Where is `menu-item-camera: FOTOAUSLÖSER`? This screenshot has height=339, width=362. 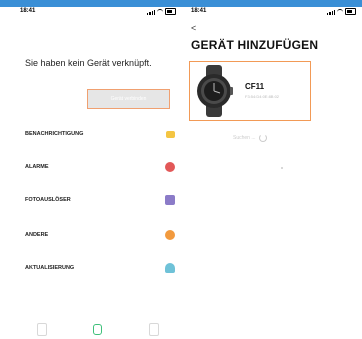 menu-item-camera: FOTOAUSLÖSER is located at coordinates (100, 201).